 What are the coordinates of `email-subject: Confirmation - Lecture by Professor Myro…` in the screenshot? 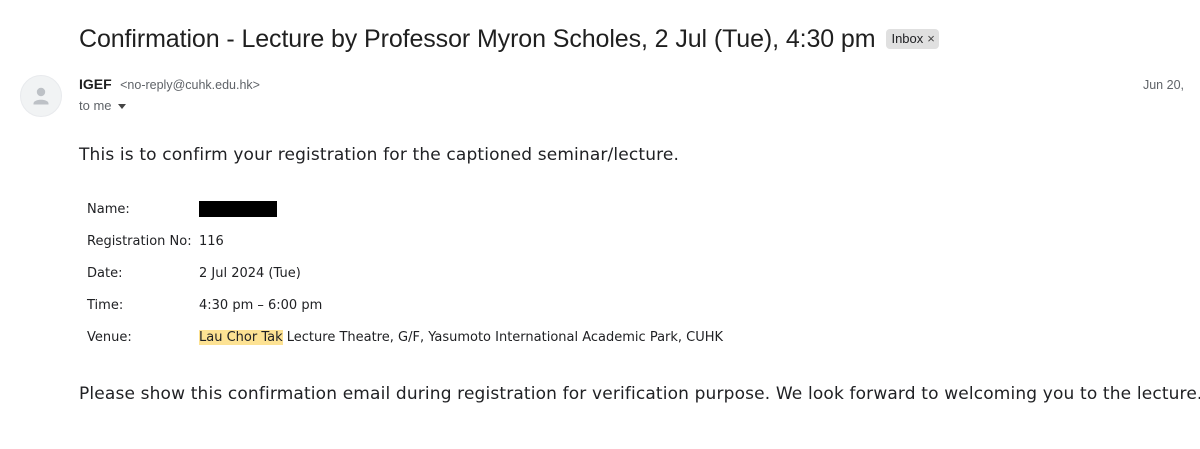 It's located at (477, 38).